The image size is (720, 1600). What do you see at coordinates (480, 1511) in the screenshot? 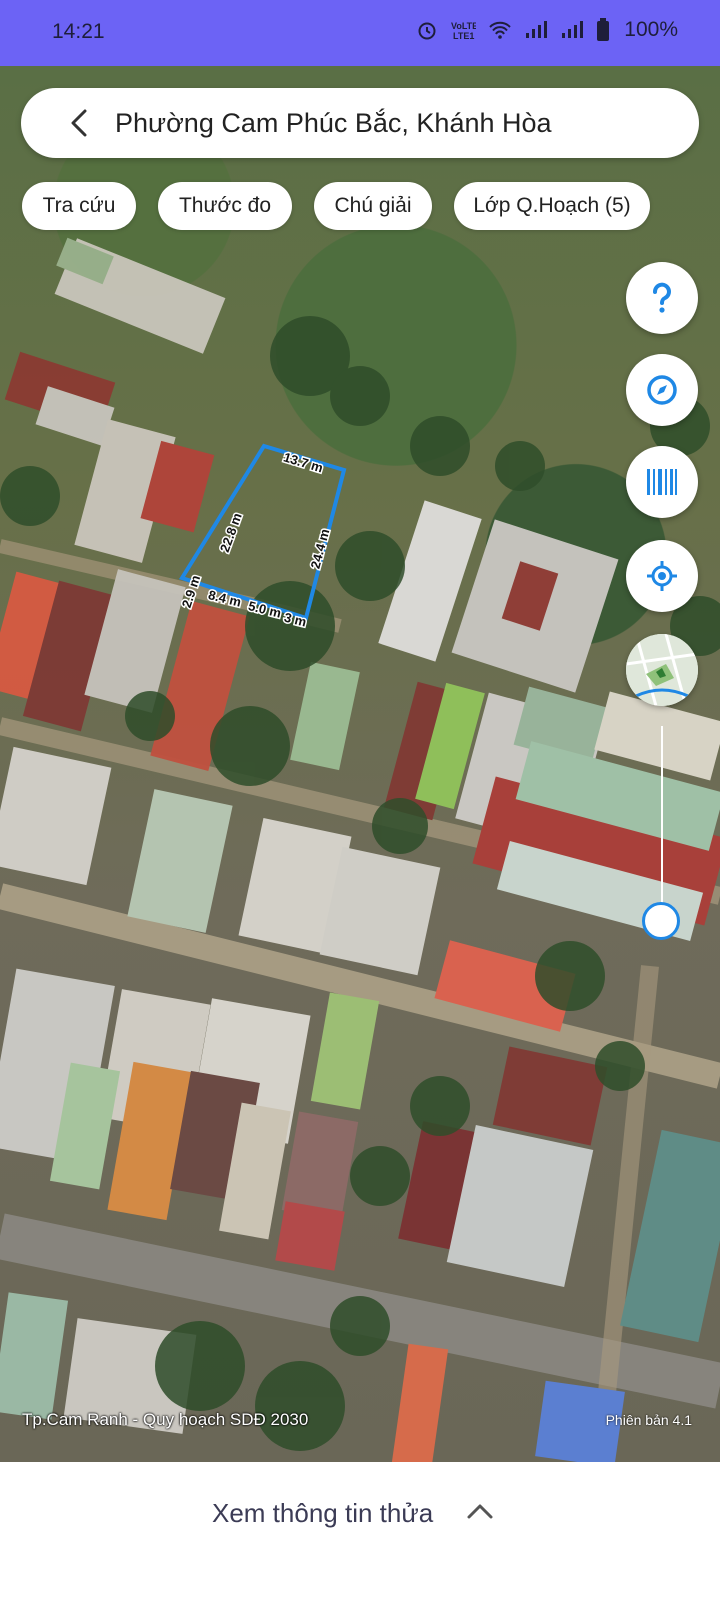
I see `chevron-up-icon` at bounding box center [480, 1511].